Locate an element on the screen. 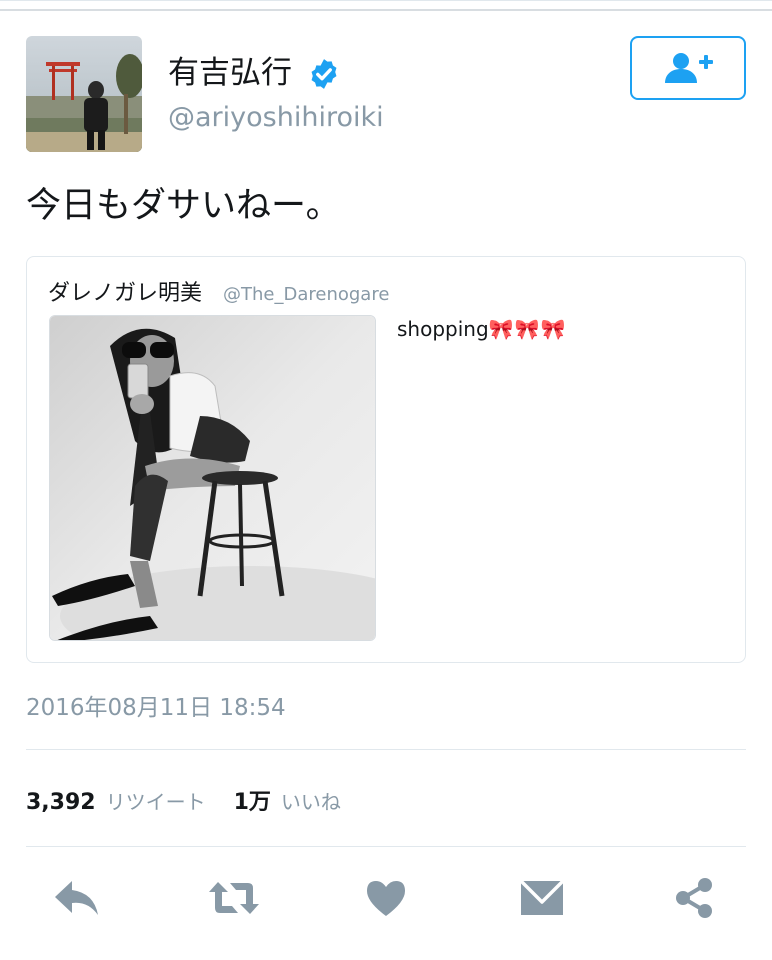  reply-icon is located at coordinates (76, 898).